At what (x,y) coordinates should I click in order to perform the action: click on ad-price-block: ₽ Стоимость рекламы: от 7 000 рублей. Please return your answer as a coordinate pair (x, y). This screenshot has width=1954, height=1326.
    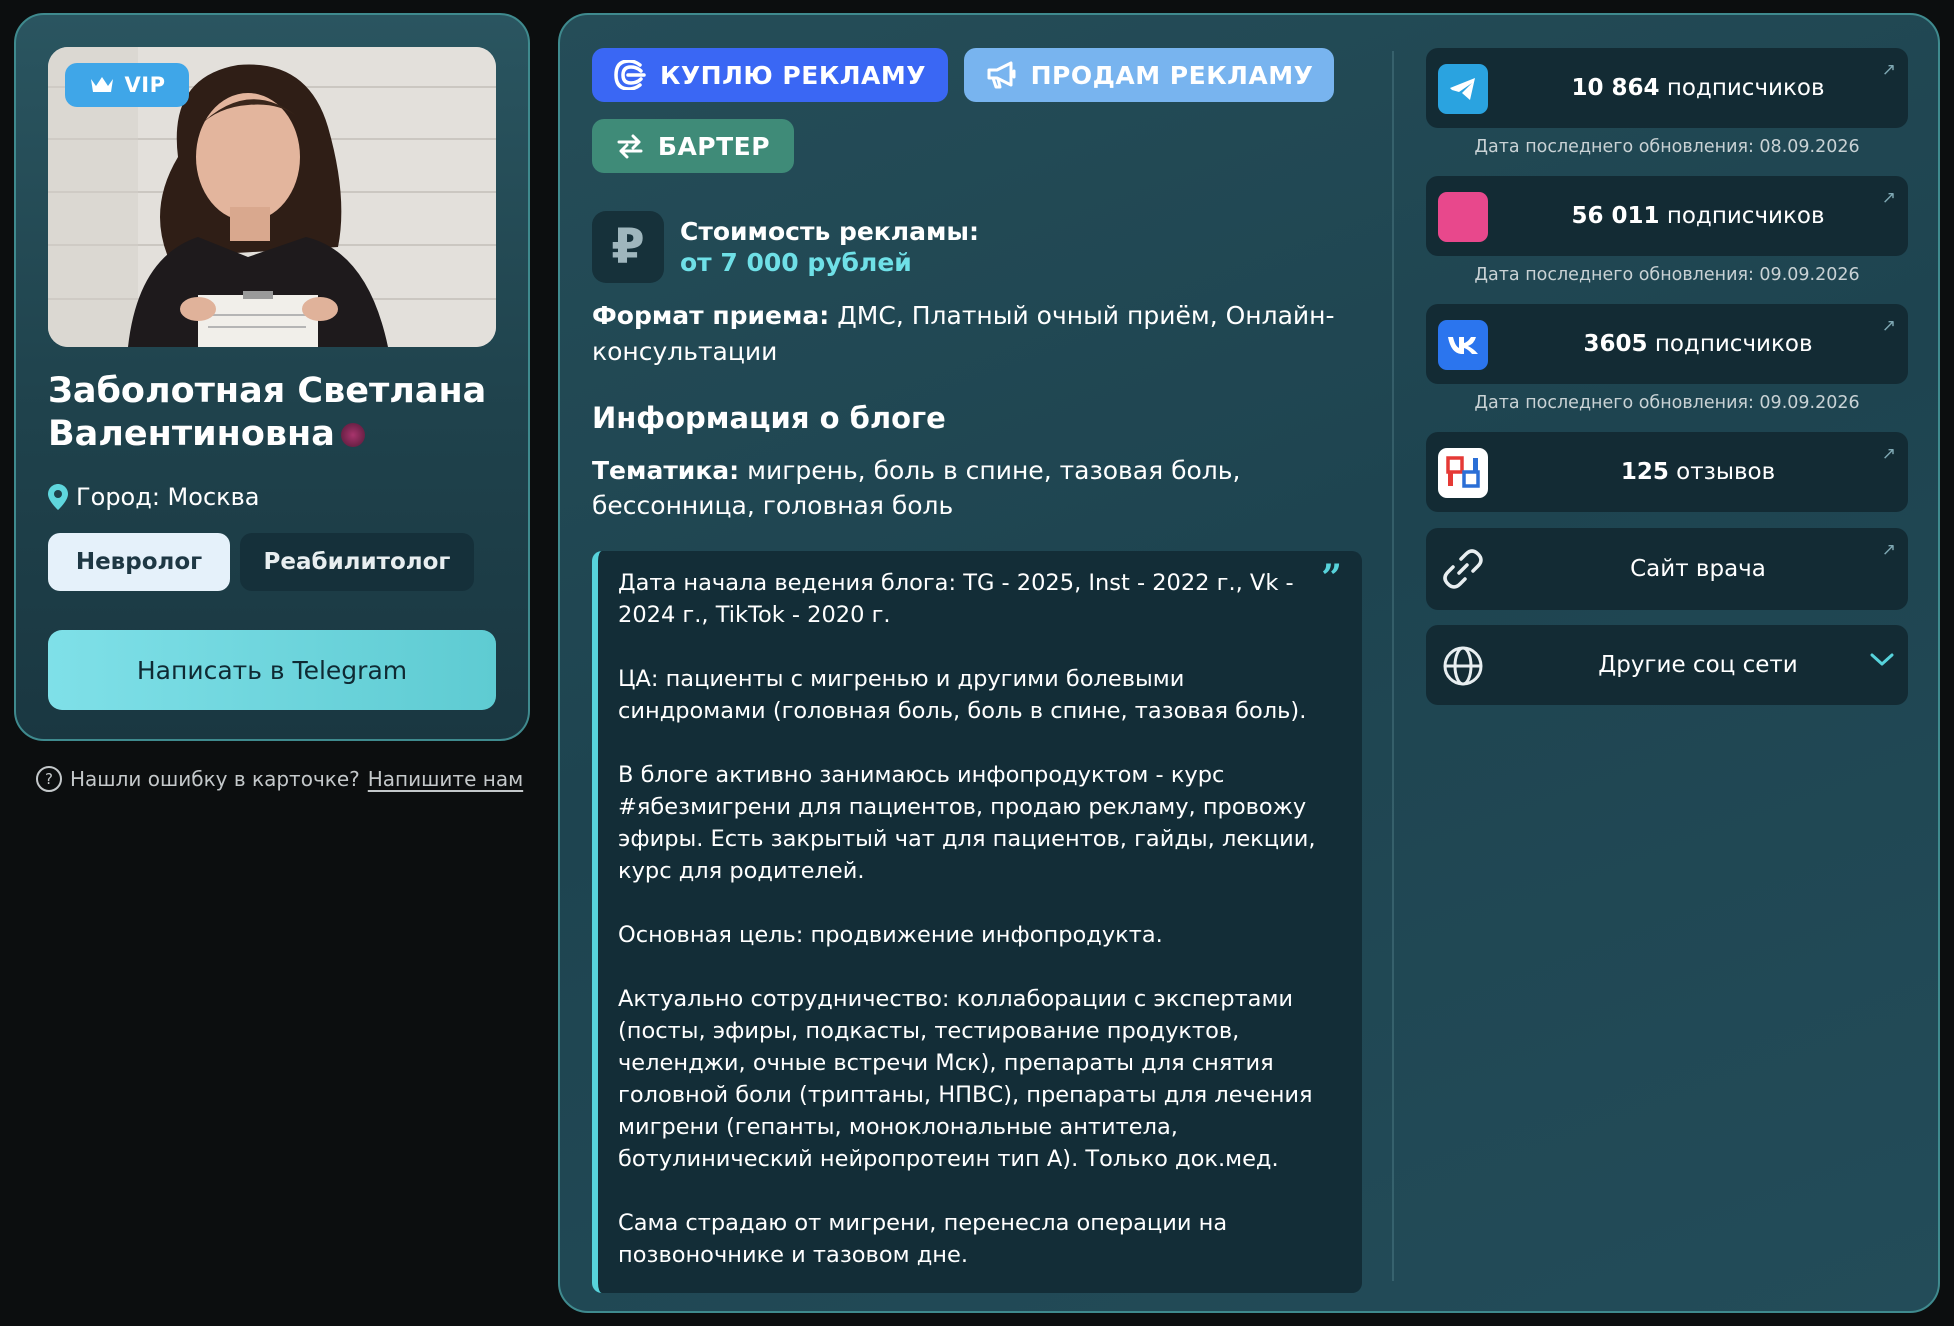
    Looking at the image, I should click on (785, 247).